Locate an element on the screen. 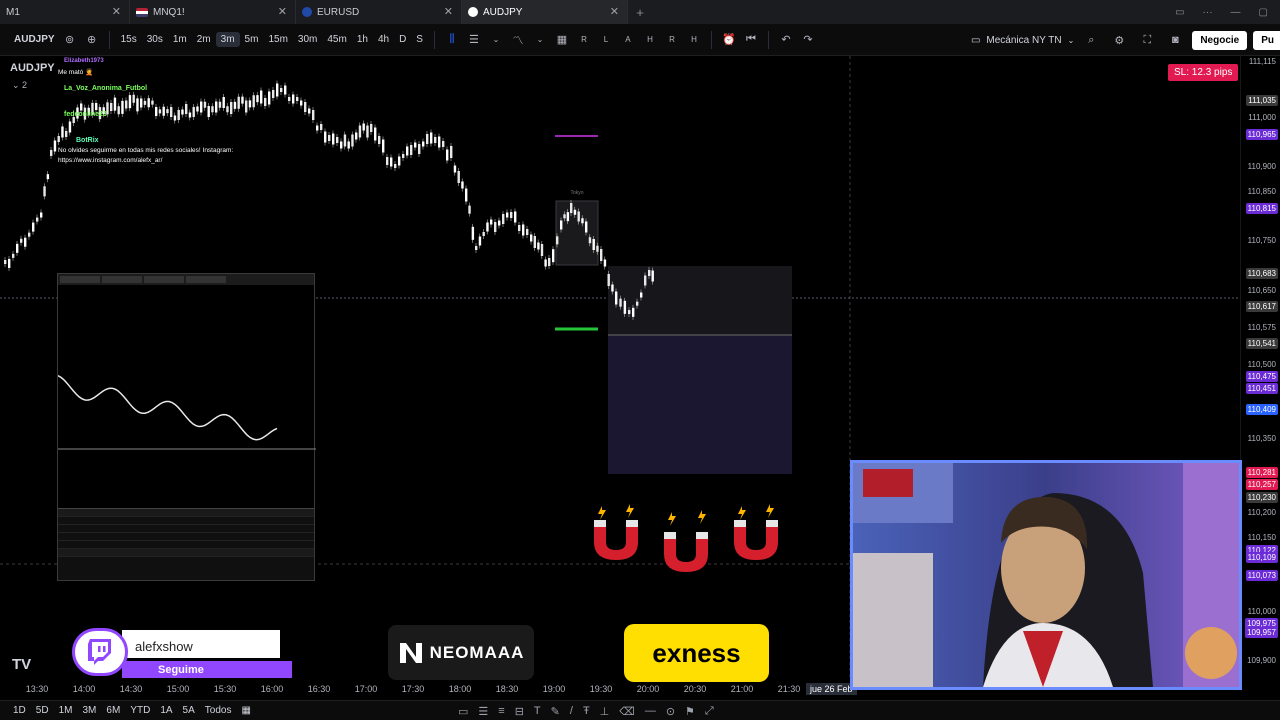 Image resolution: width=1280 pixels, height=720 pixels. timeframe-15m: 15m is located at coordinates (277, 39).